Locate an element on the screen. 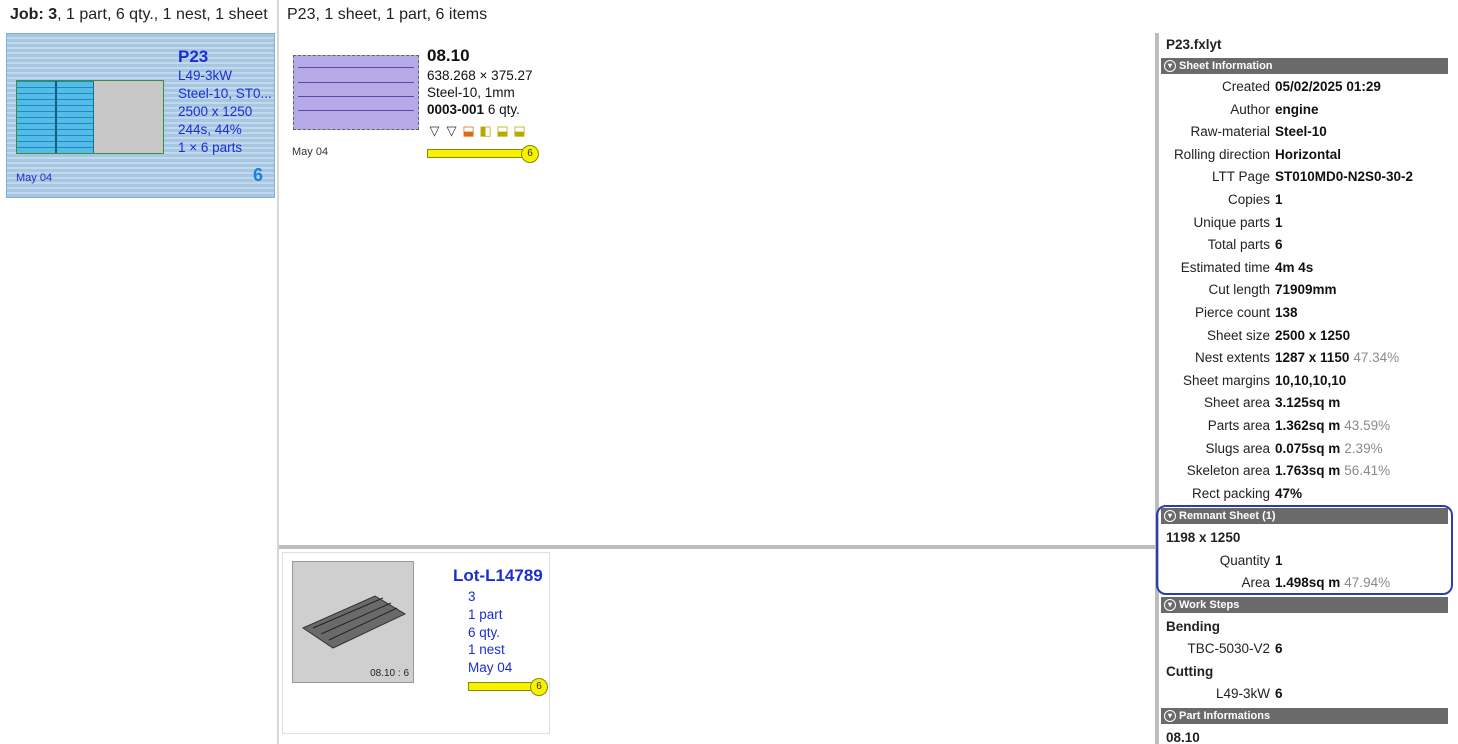 Image resolution: width=1458 pixels, height=744 pixels. row-value: 47% is located at coordinates (1289, 493).